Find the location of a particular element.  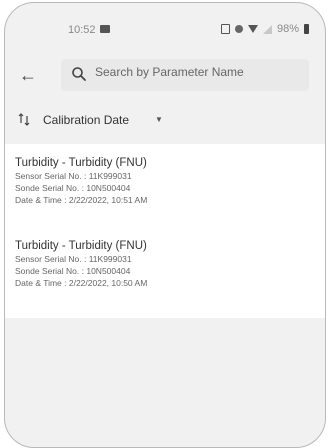

battery-icon is located at coordinates (306, 29).